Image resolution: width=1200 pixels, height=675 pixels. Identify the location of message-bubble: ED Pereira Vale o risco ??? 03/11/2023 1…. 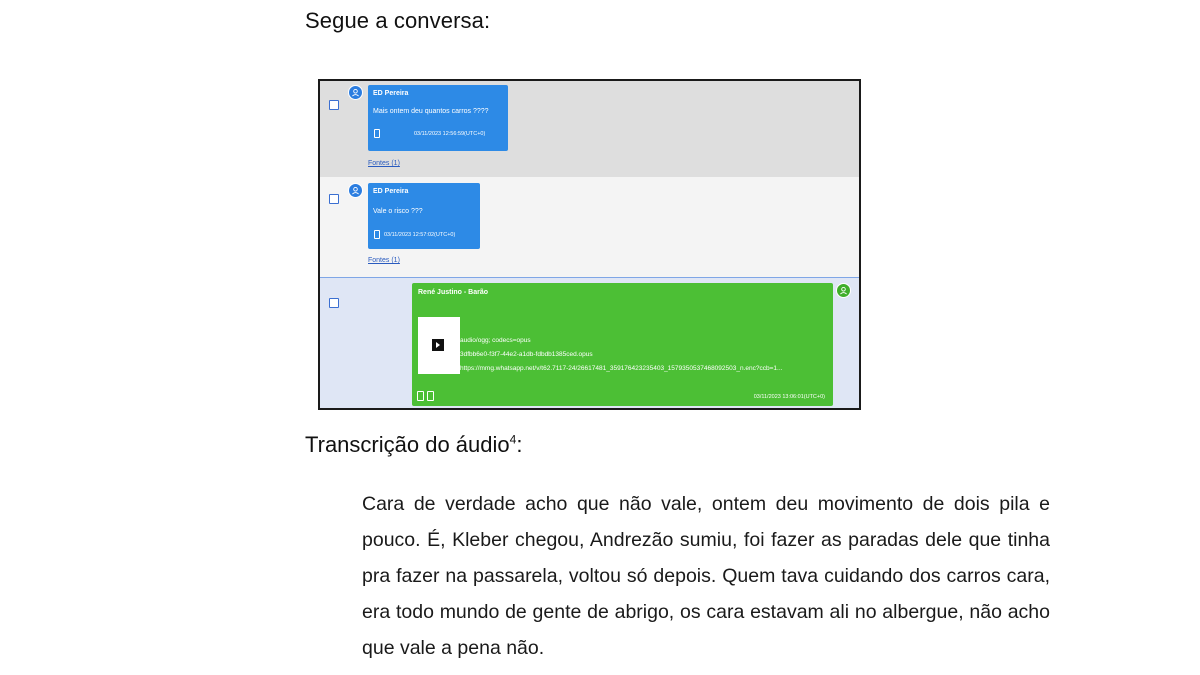
(424, 216).